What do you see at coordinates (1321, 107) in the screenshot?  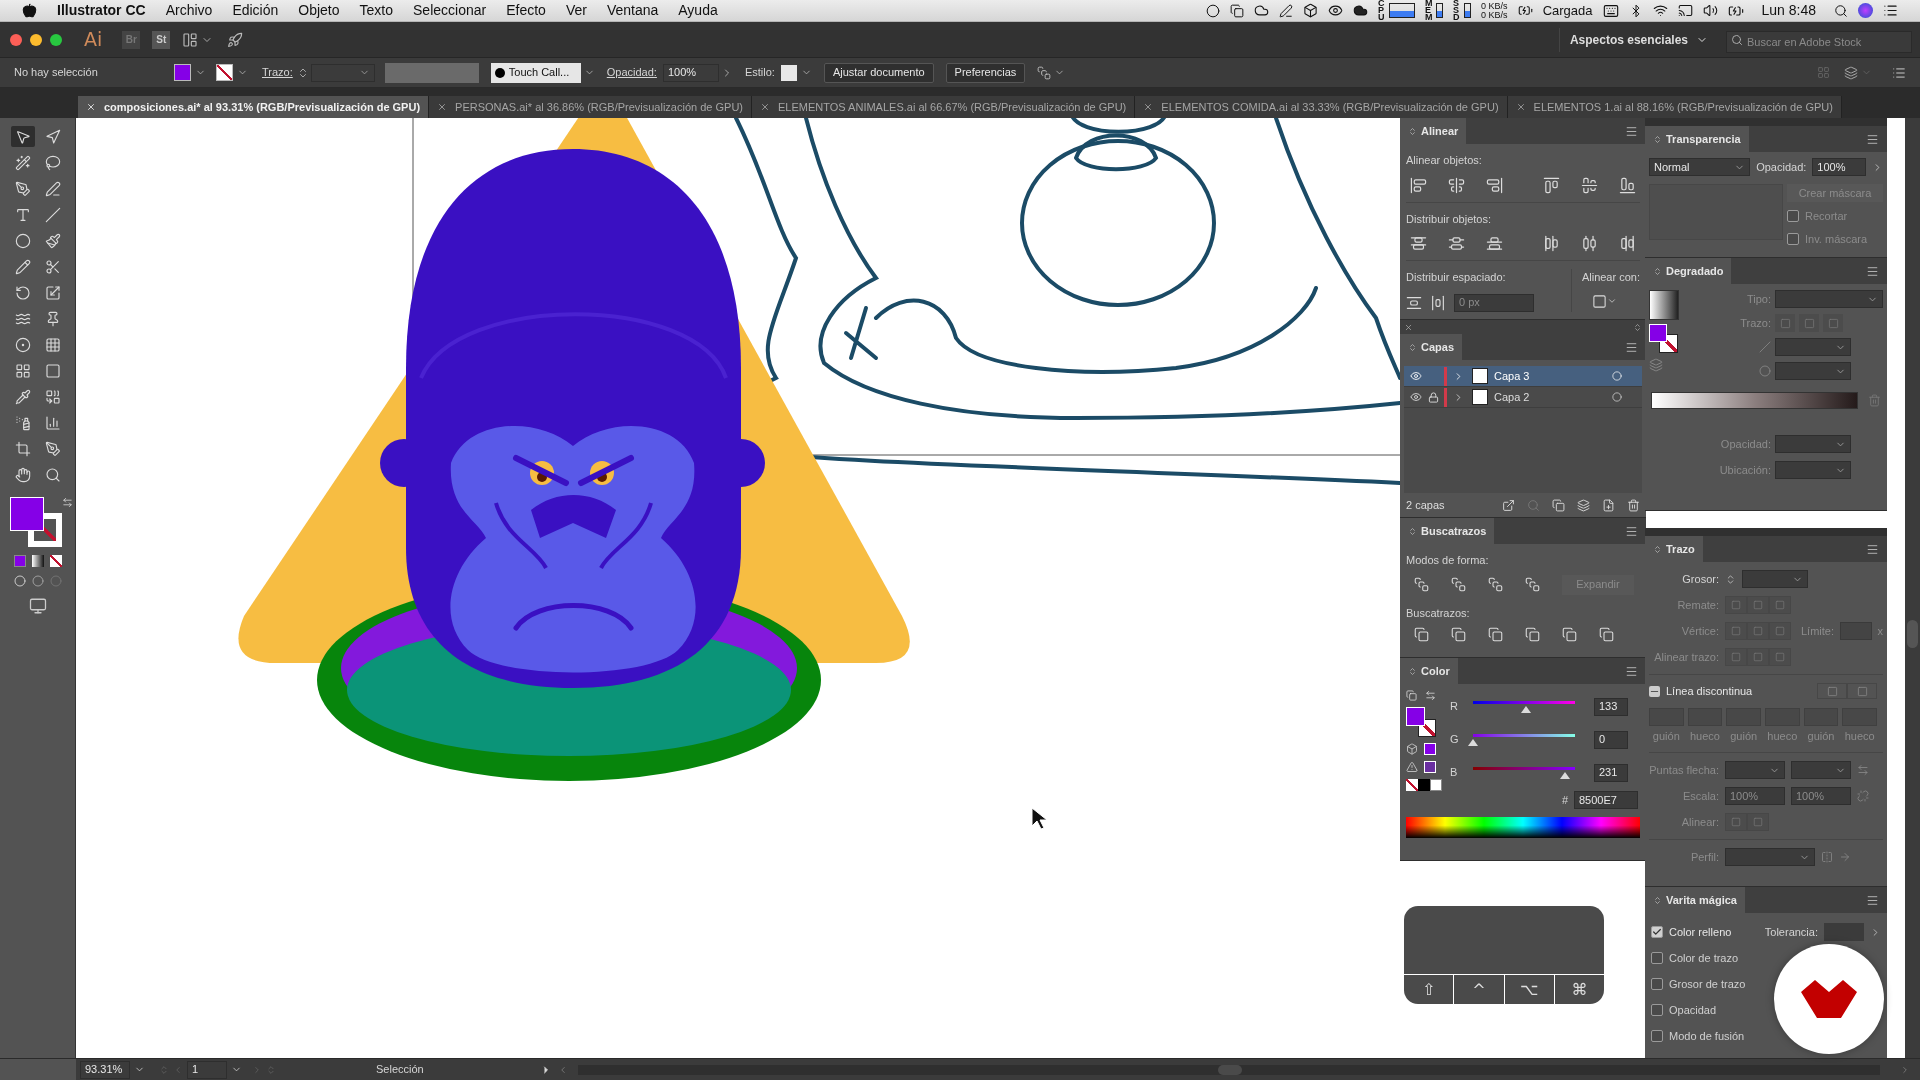 I see `document-tab: ELEMENTOS COMIDA.ai al 33.33% (RGB/Previsualización de GPU)` at bounding box center [1321, 107].